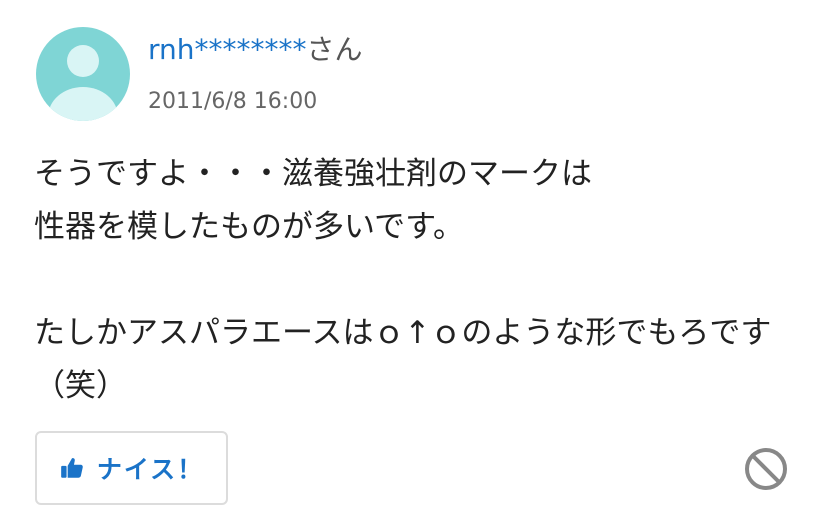 The image size is (840, 531). Describe the element at coordinates (227, 49) in the screenshot. I see `username-link: rnh********` at that location.